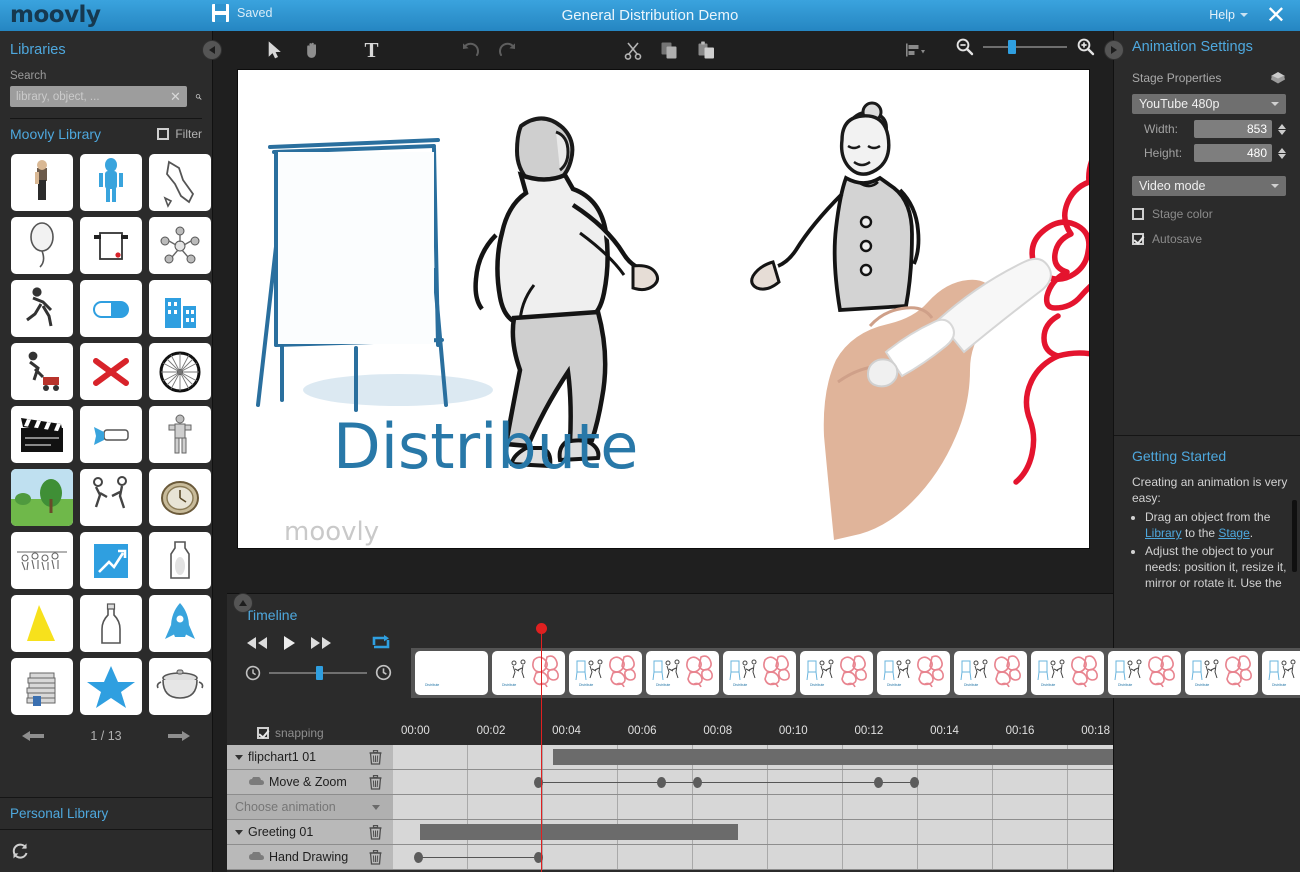  Describe the element at coordinates (180, 560) in the screenshot. I see `library-tile-milk-bottle` at that location.